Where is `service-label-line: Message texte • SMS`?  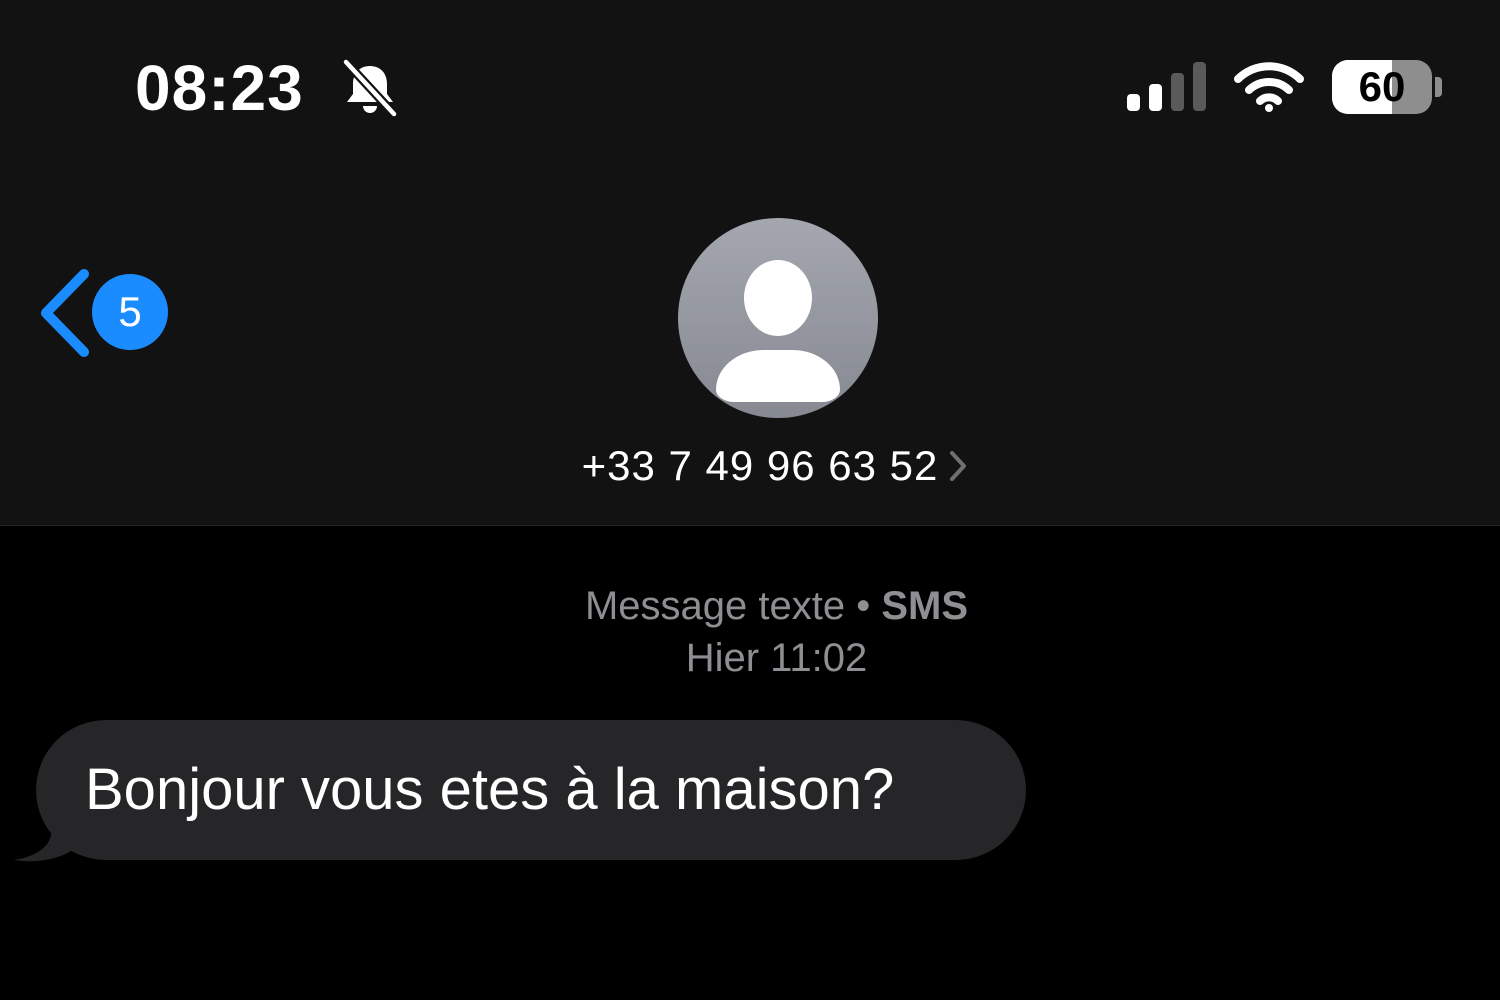
service-label-line: Message texte • SMS is located at coordinates (750, 606).